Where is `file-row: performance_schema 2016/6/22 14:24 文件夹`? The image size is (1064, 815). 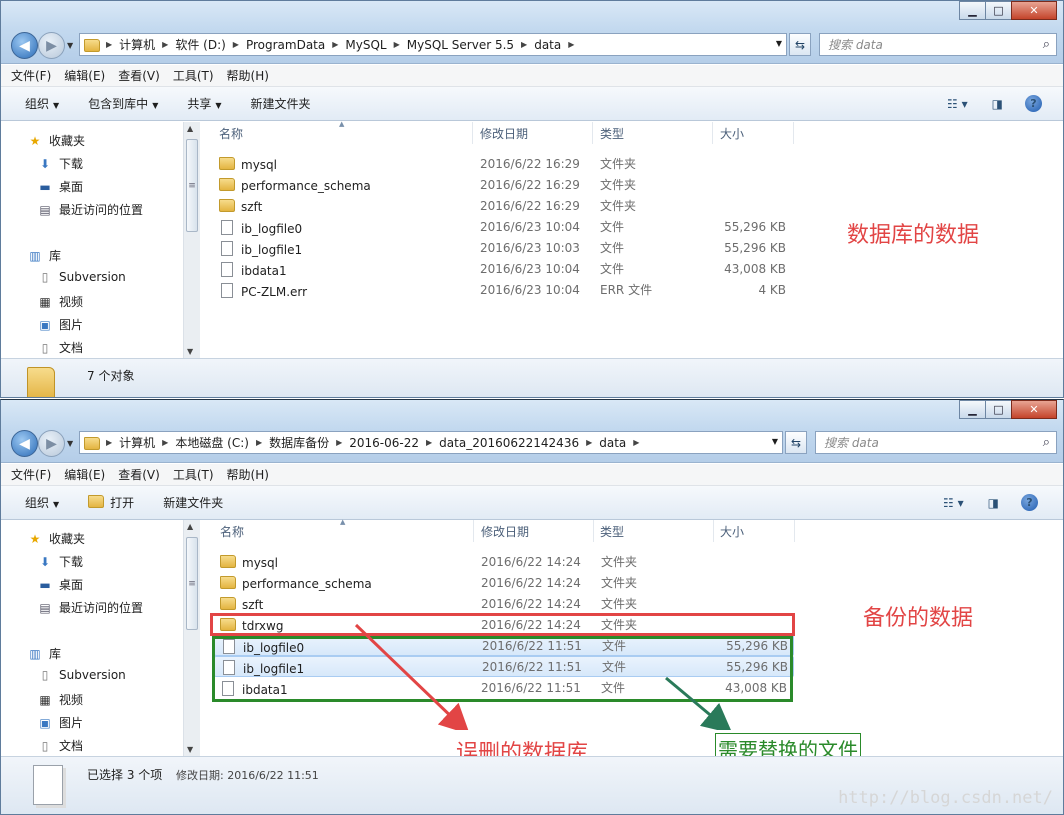 file-row: performance_schema 2016/6/22 14:24 文件夹 is located at coordinates (504, 582).